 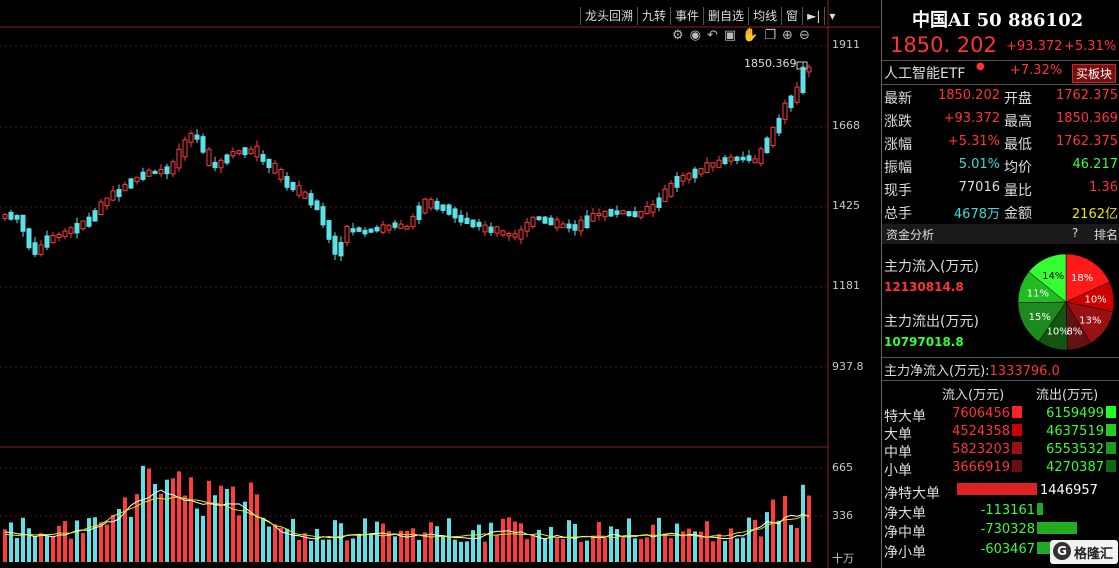 What do you see at coordinates (831, 16) in the screenshot?
I see `dropdown-icon: ▾` at bounding box center [831, 16].